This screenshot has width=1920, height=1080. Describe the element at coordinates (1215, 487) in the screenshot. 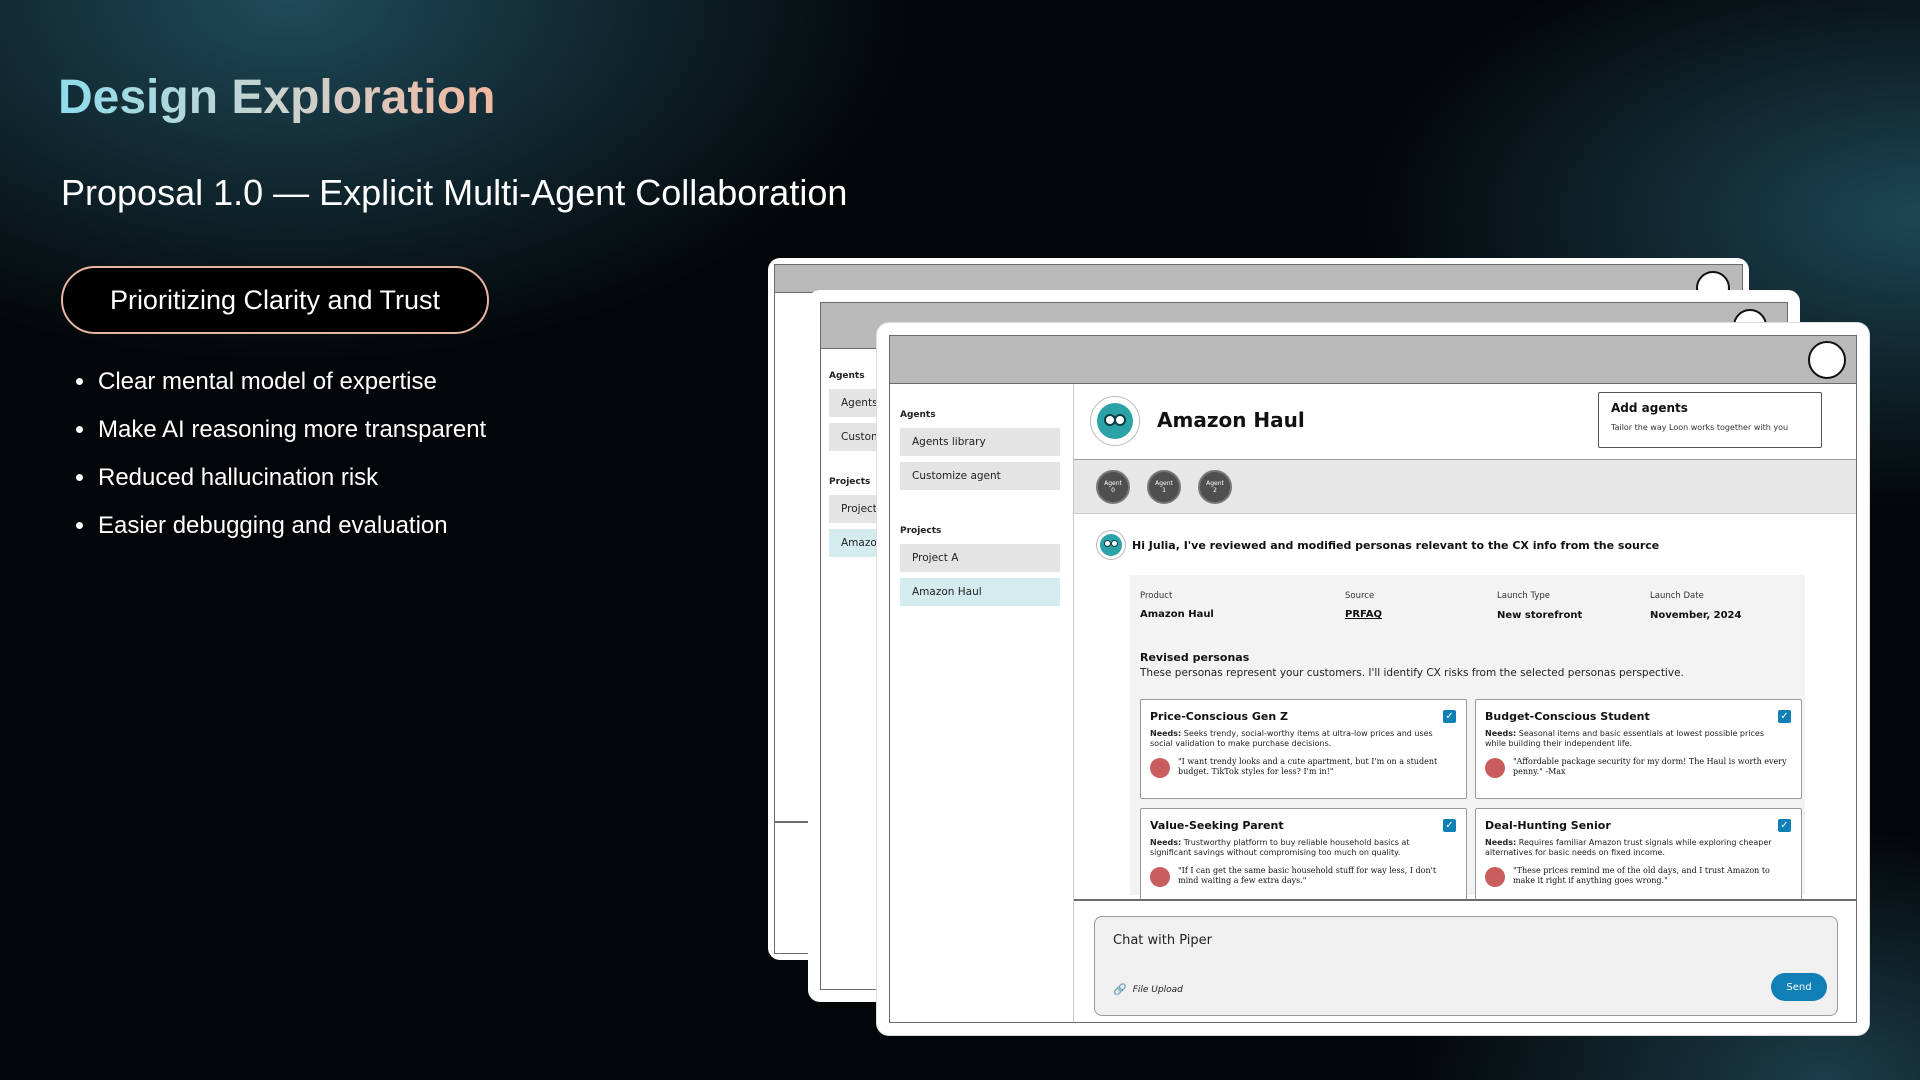

I see `agent-avatar-2: Agent 2` at that location.